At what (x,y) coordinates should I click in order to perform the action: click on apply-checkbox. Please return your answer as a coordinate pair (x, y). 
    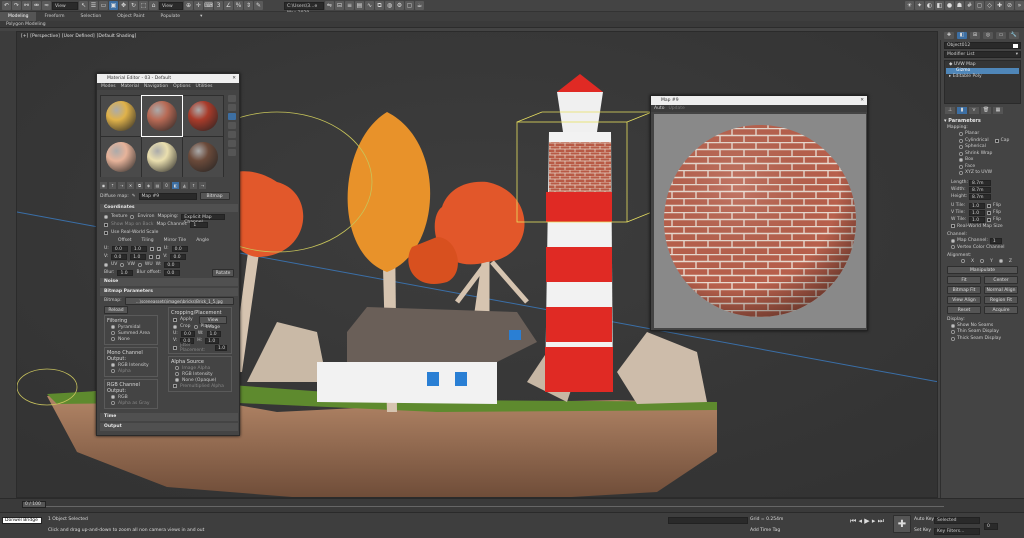
    Looking at the image, I should click on (175, 319).